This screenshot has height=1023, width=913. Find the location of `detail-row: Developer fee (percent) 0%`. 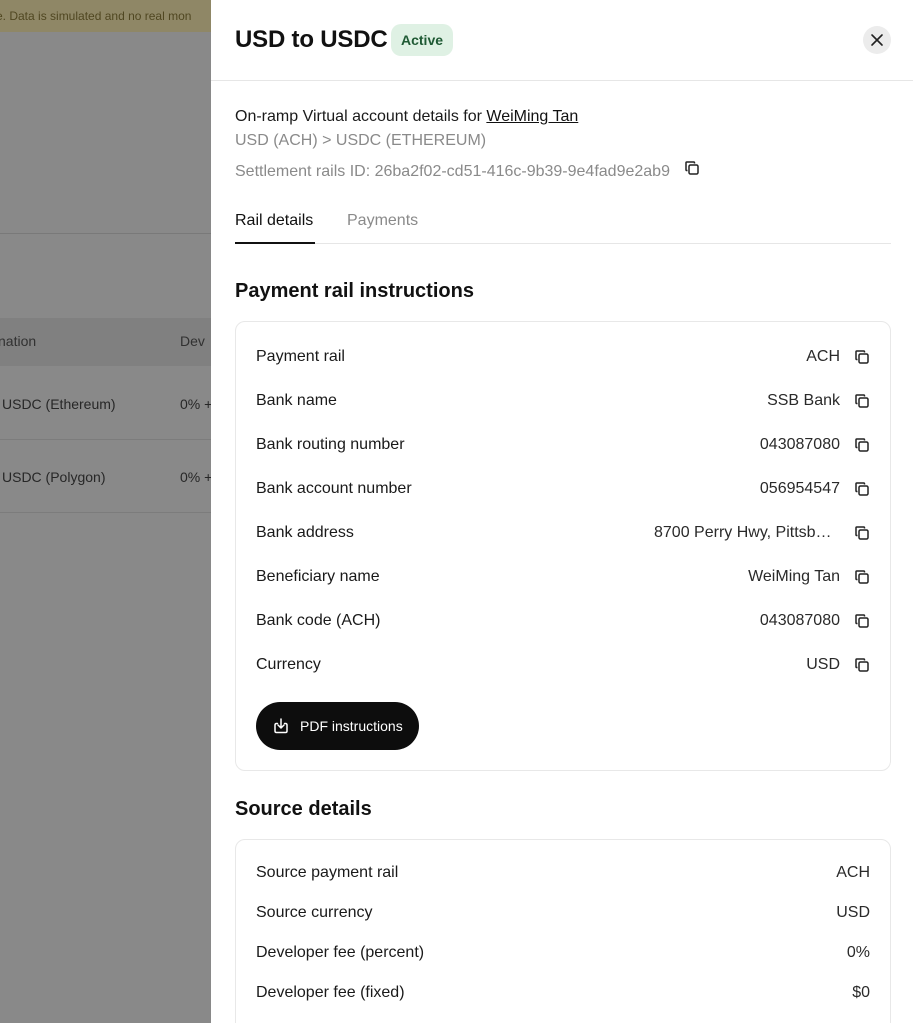

detail-row: Developer fee (percent) 0% is located at coordinates (563, 953).